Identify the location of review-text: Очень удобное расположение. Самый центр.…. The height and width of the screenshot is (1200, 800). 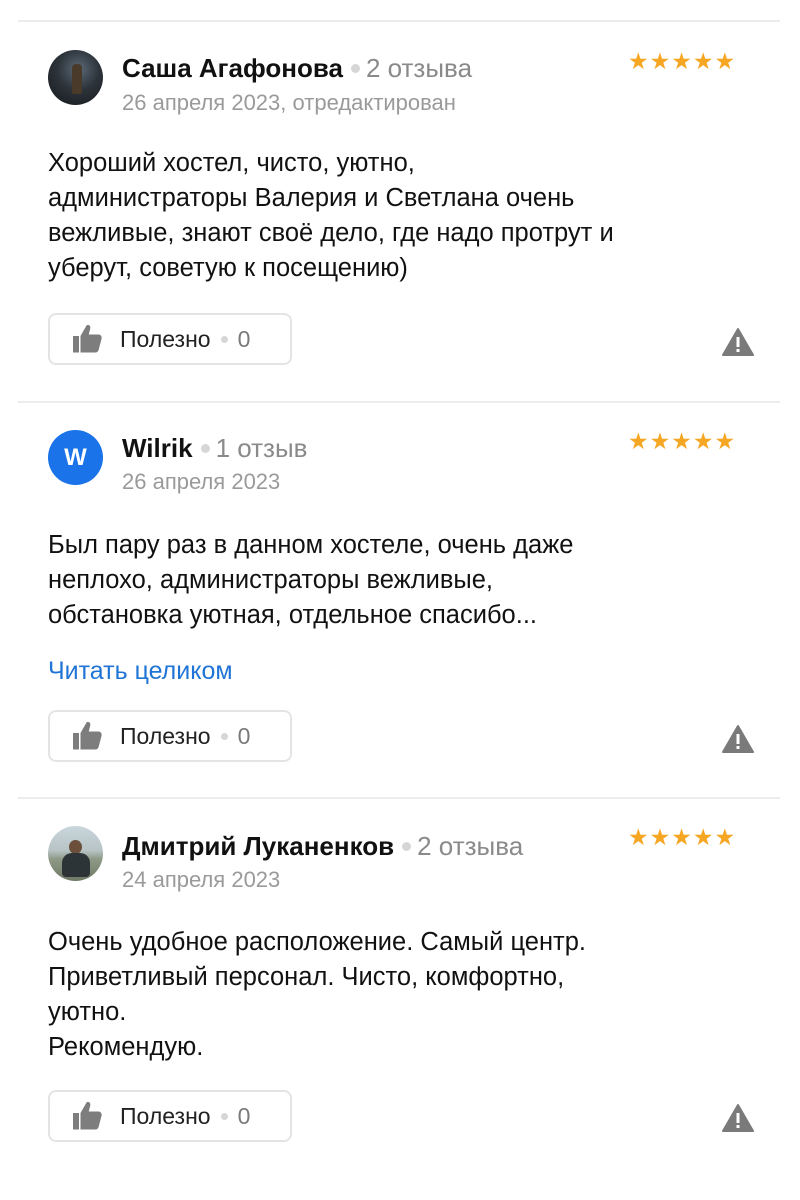
(317, 994).